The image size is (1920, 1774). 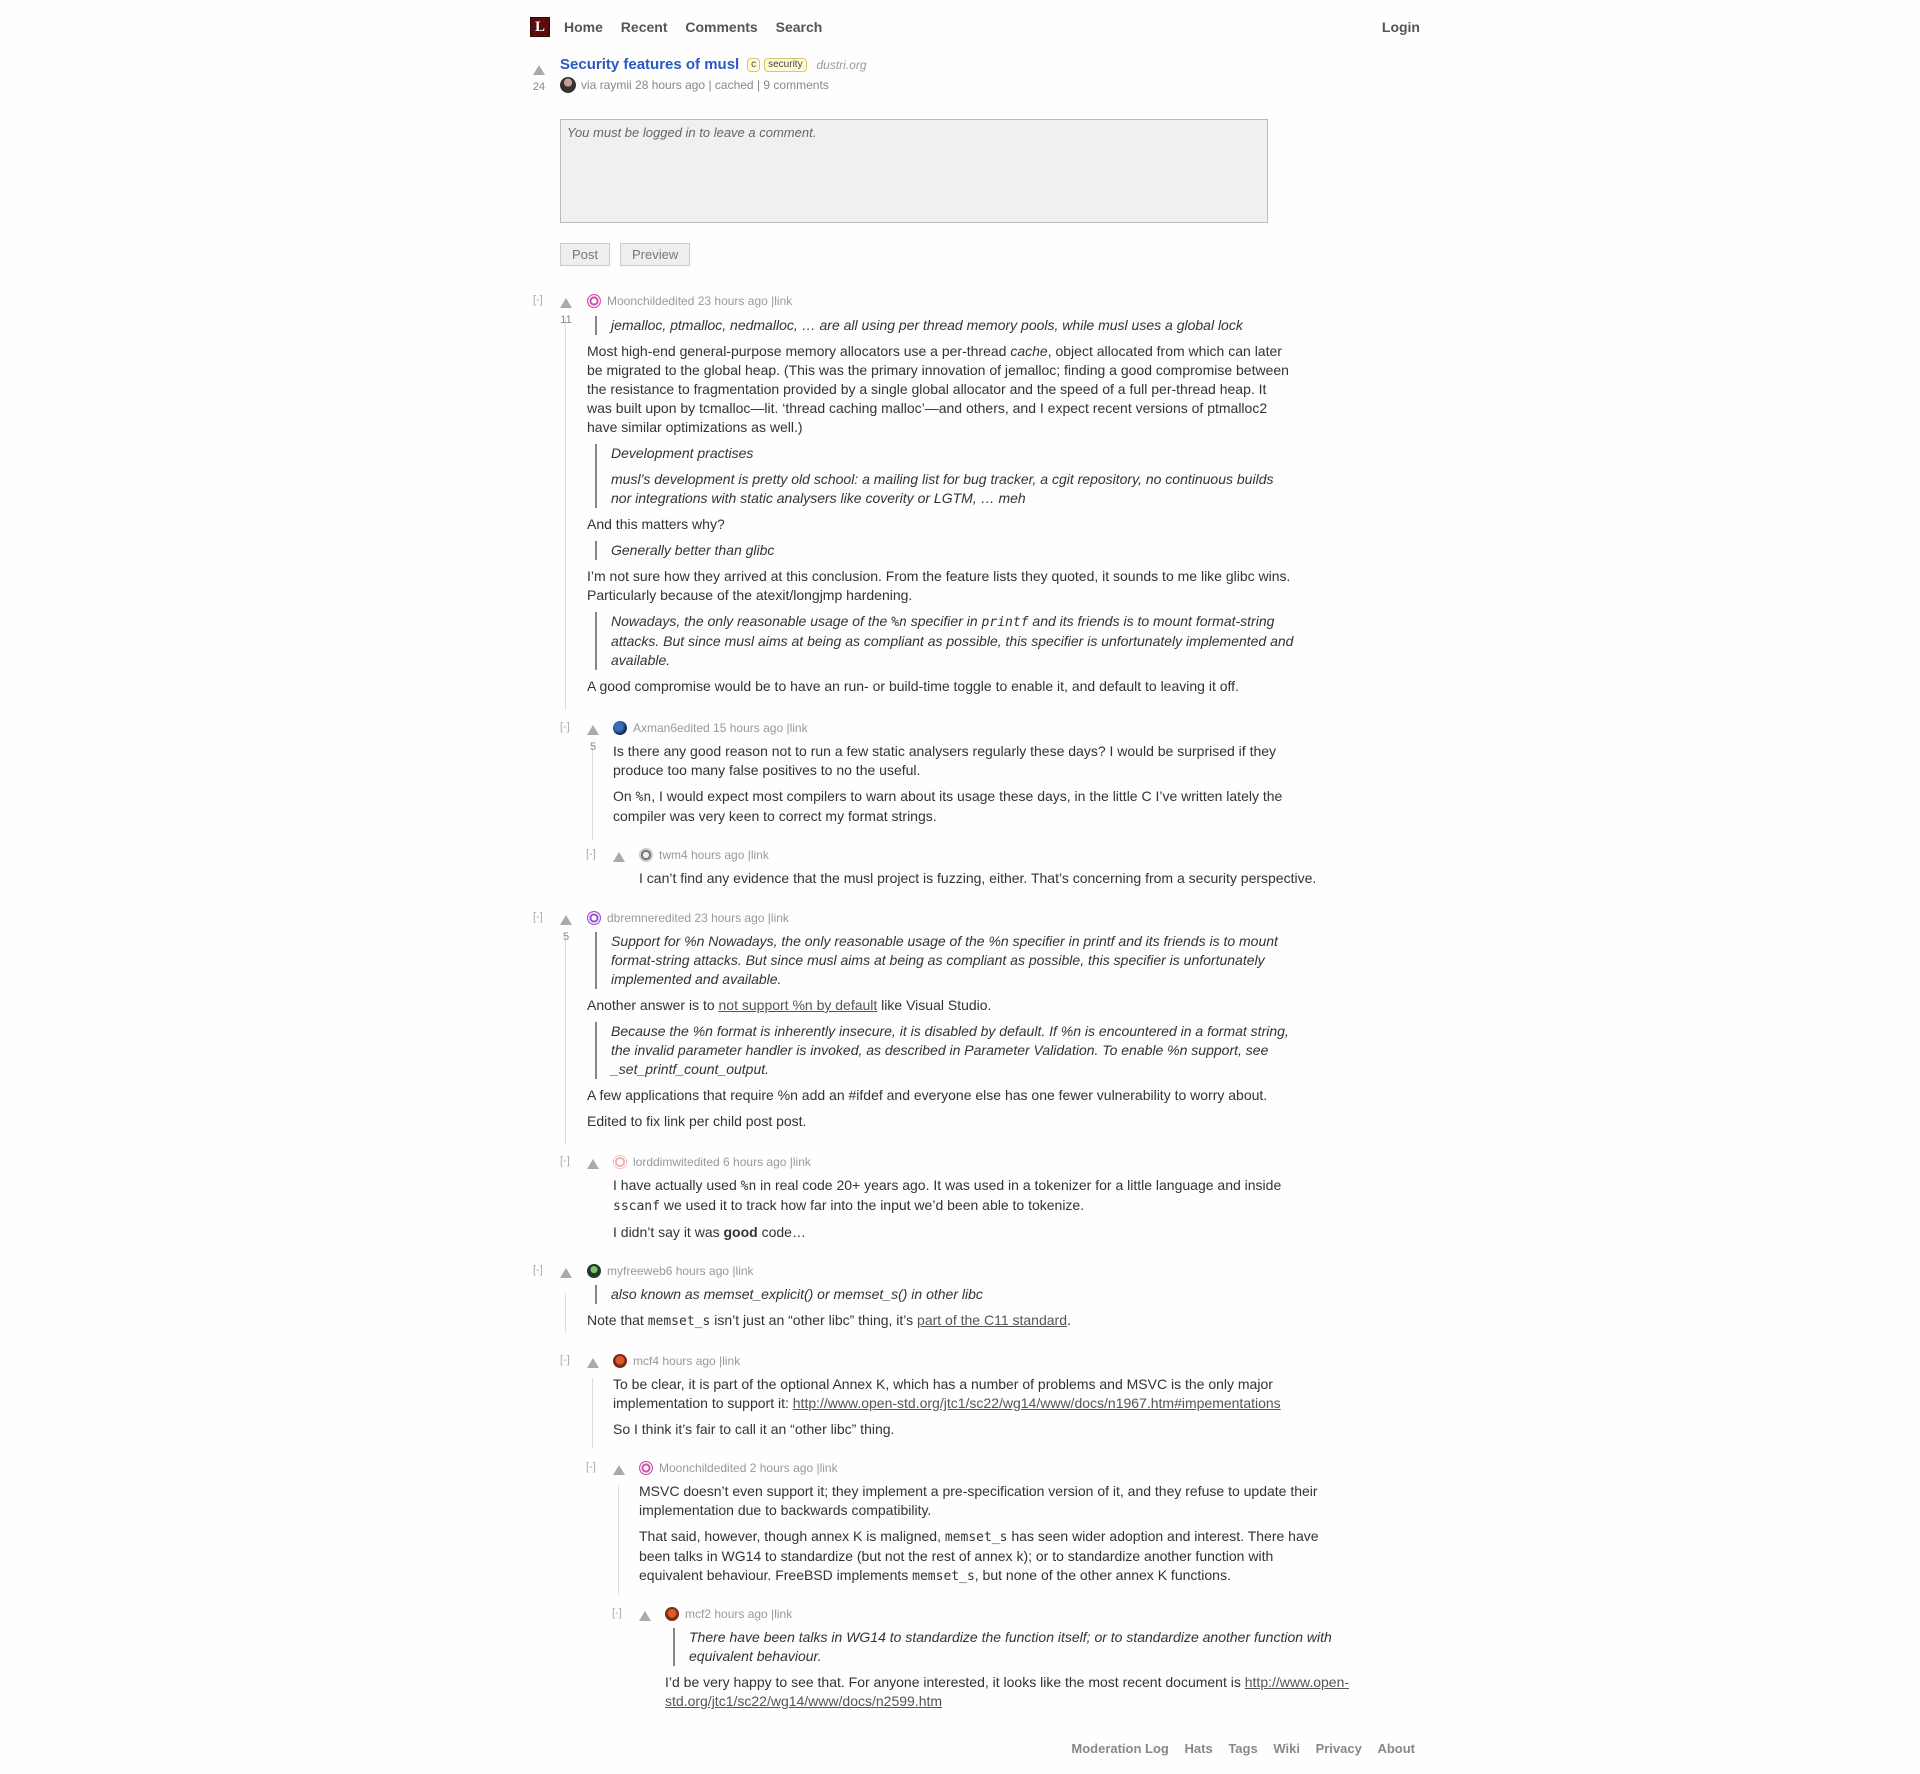 What do you see at coordinates (734, 85) in the screenshot?
I see `cached-link: cached` at bounding box center [734, 85].